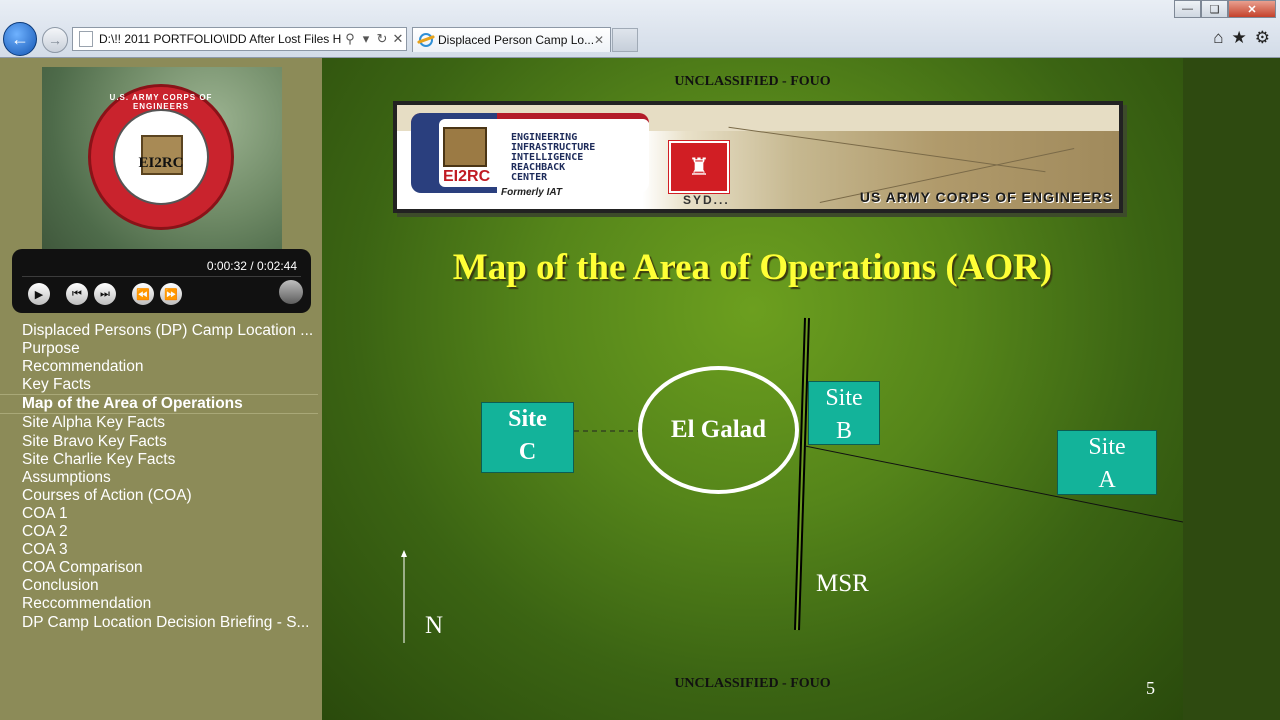 This screenshot has height=720, width=1280. What do you see at coordinates (625, 40) in the screenshot?
I see `new-tab-button` at bounding box center [625, 40].